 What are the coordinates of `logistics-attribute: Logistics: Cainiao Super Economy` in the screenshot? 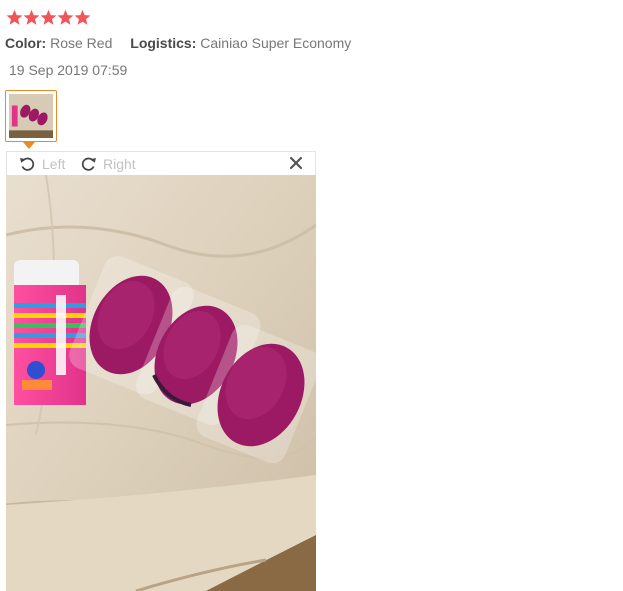 It's located at (240, 43).